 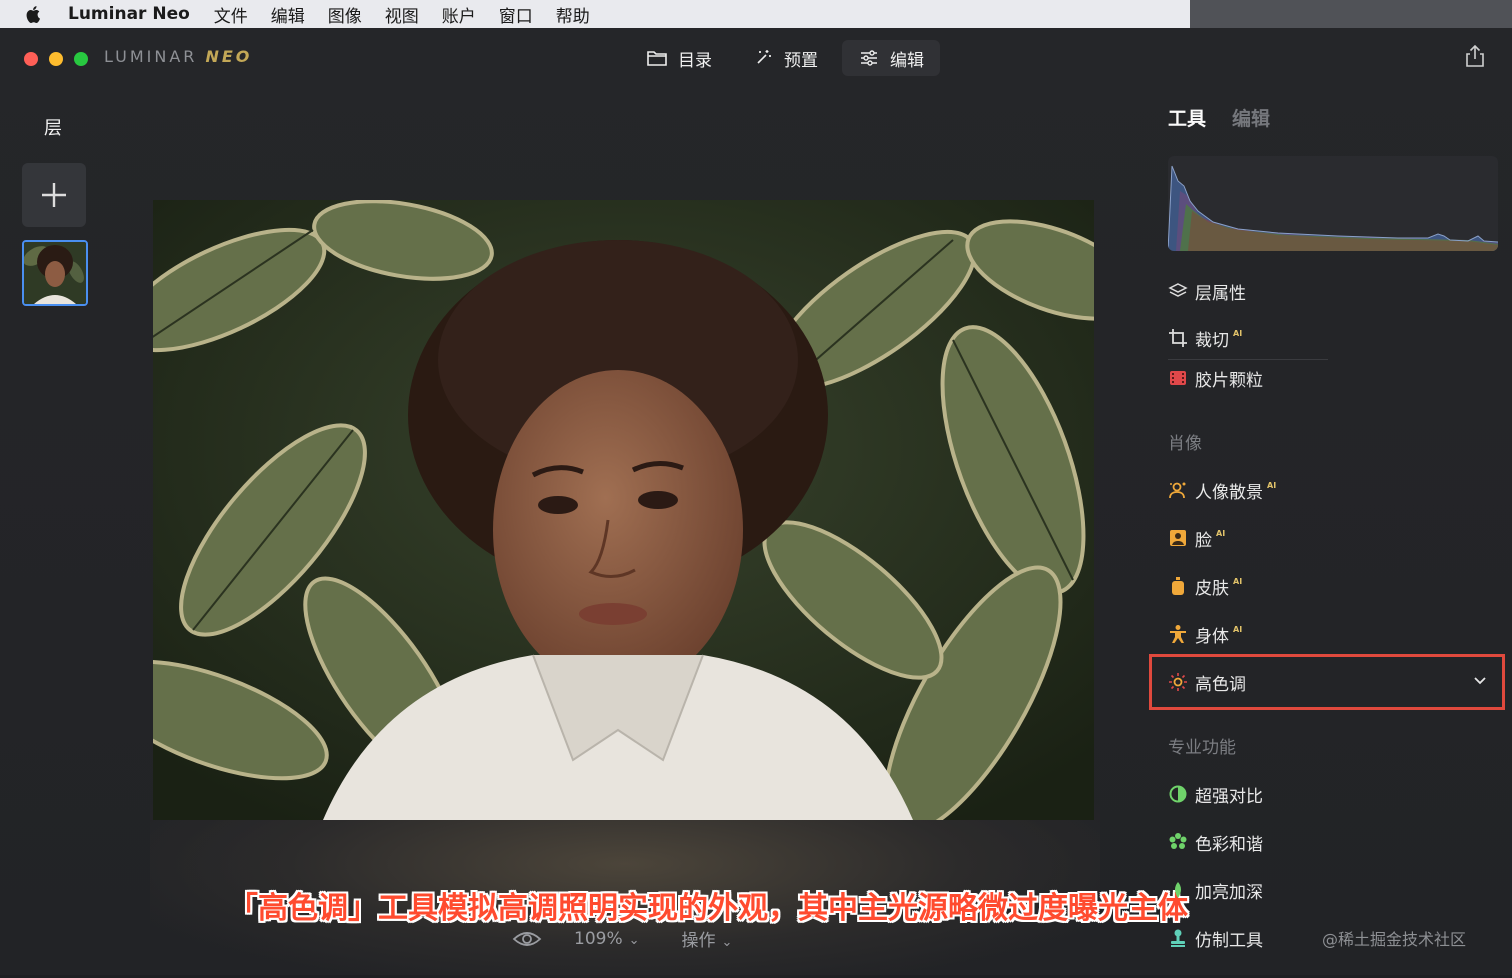 I want to click on tab-edits: 编辑, so click(x=1251, y=117).